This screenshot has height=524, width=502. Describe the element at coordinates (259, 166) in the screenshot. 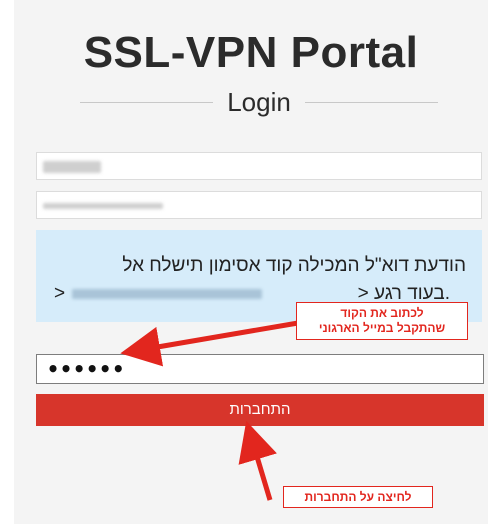

I see `username-field` at that location.